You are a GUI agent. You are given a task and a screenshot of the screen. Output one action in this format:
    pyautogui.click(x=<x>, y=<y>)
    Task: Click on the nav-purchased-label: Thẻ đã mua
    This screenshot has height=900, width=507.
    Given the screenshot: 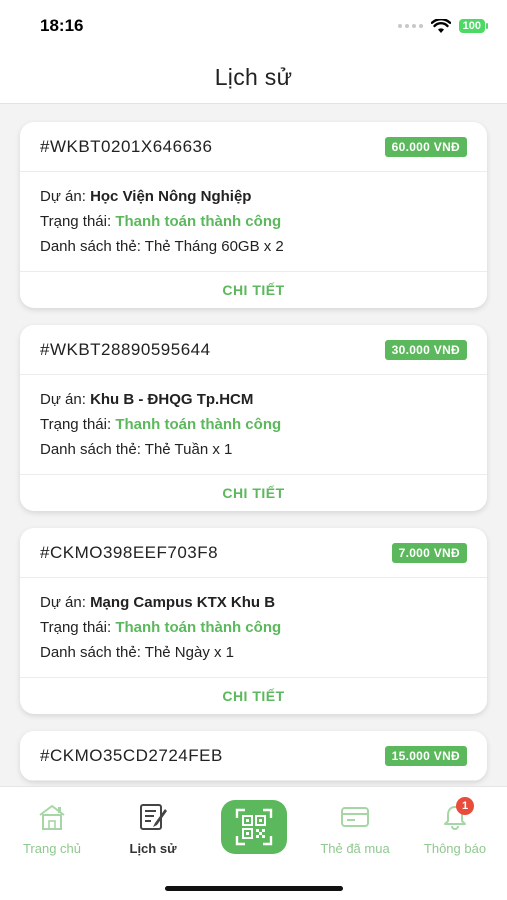 What is the action you would take?
    pyautogui.click(x=355, y=848)
    